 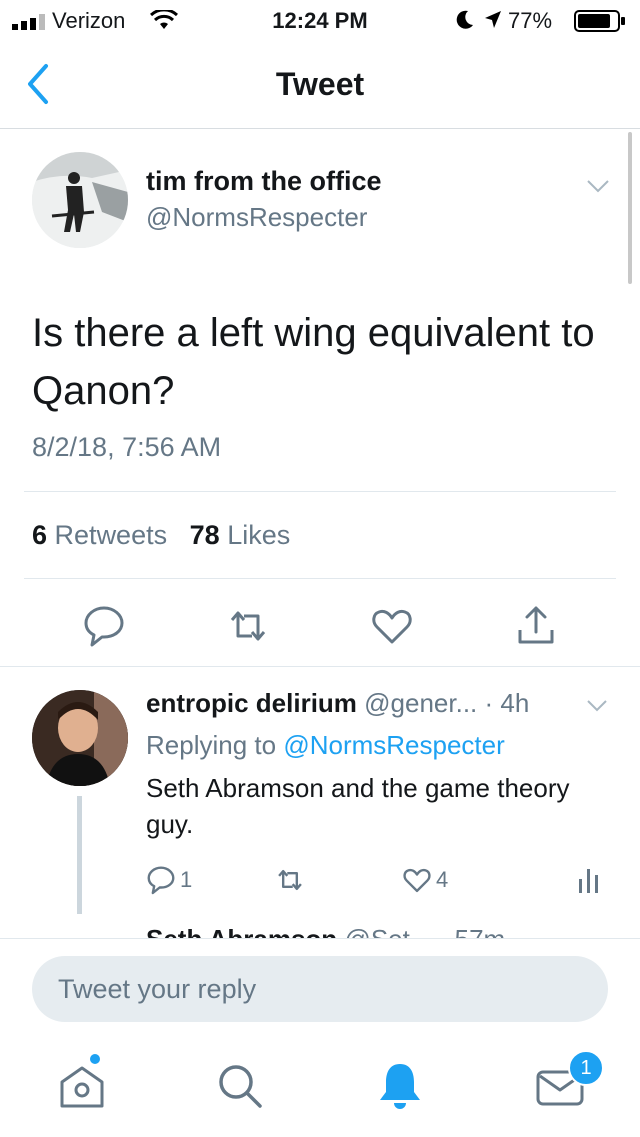 What do you see at coordinates (536, 626) in the screenshot?
I see `share-icon` at bounding box center [536, 626].